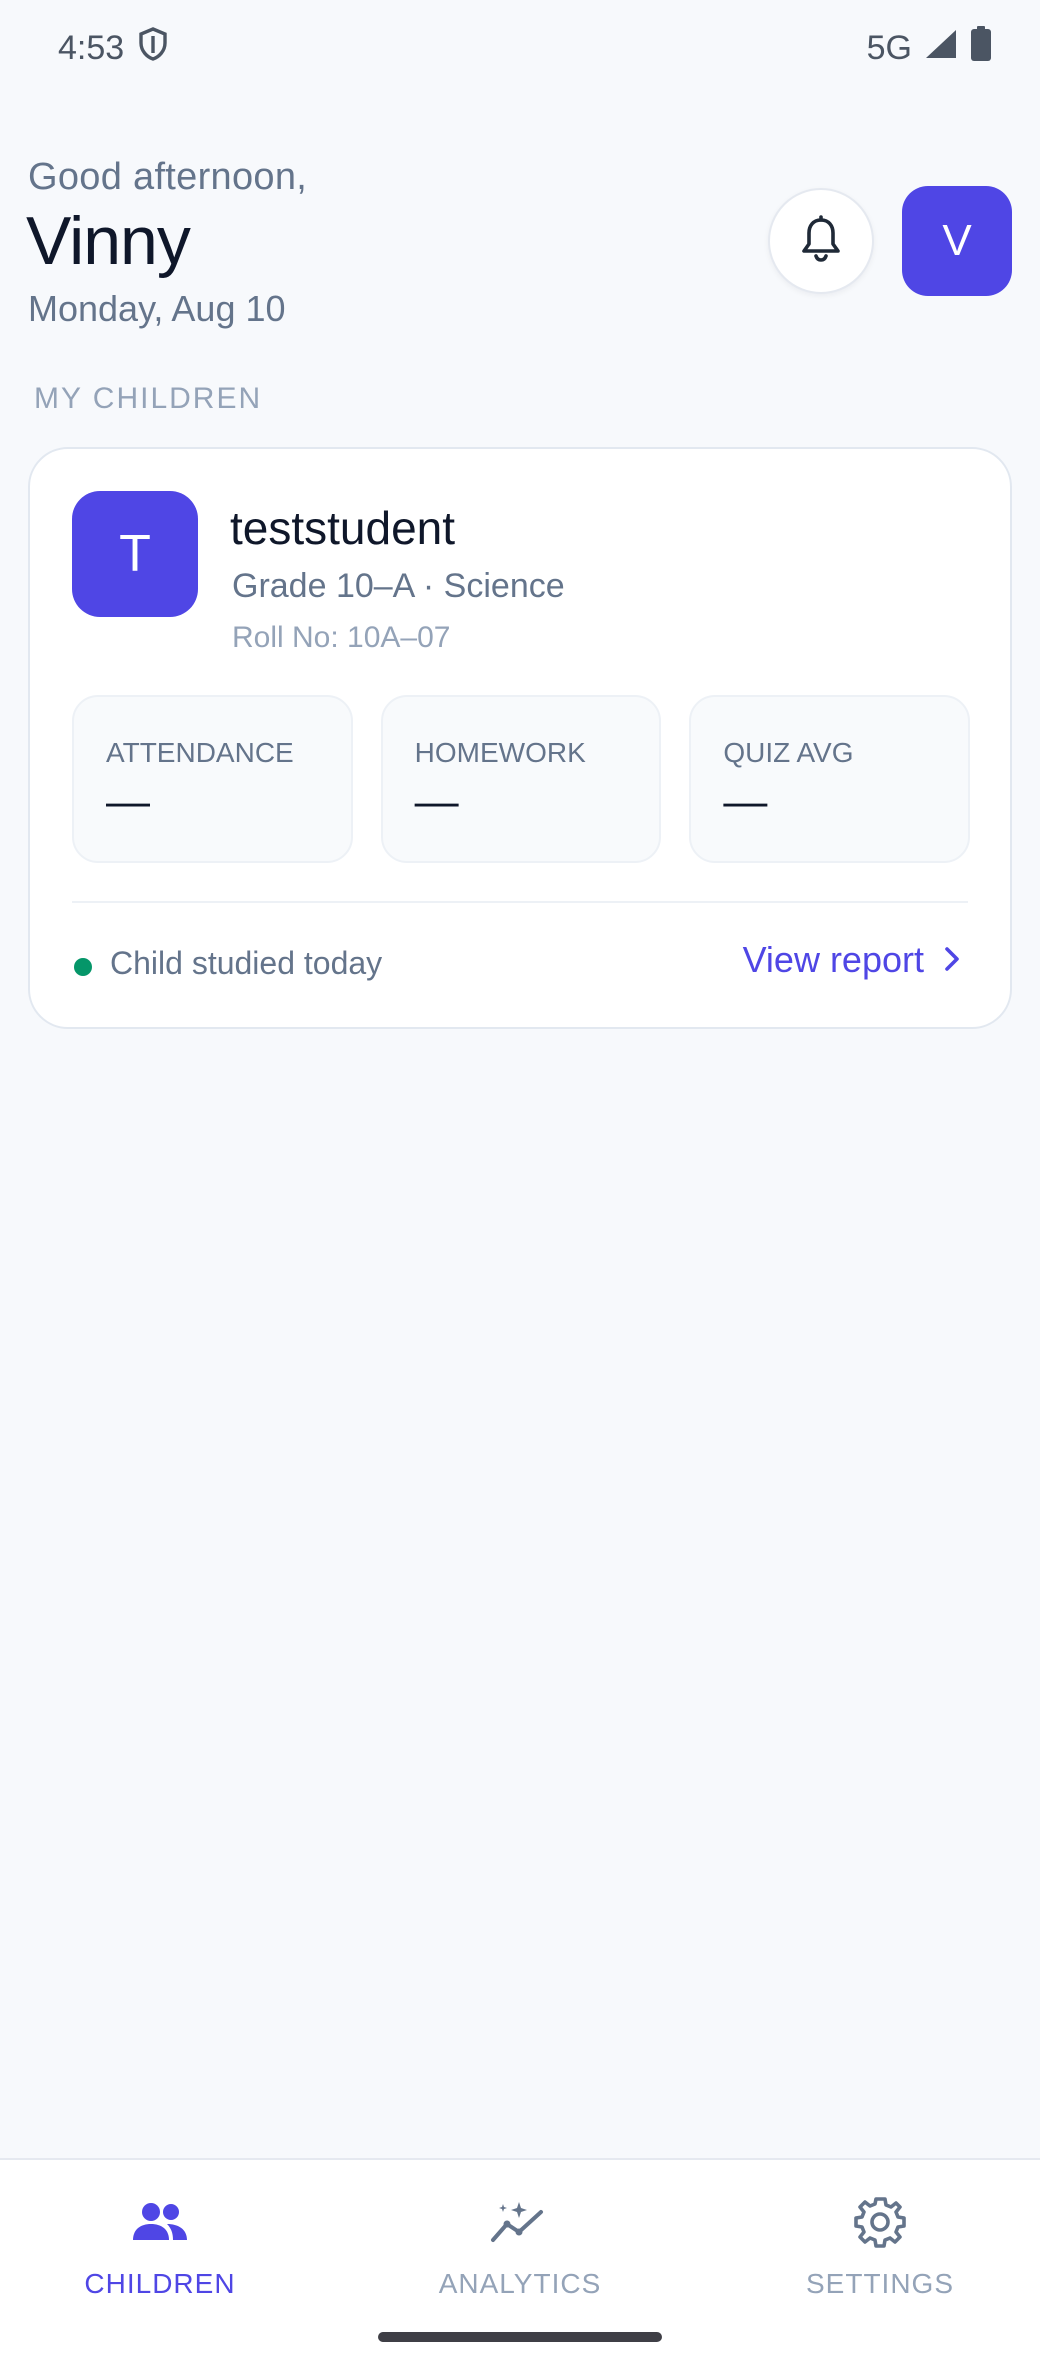 This screenshot has height=2360, width=1040. I want to click on profile-avatar-button: V, so click(957, 241).